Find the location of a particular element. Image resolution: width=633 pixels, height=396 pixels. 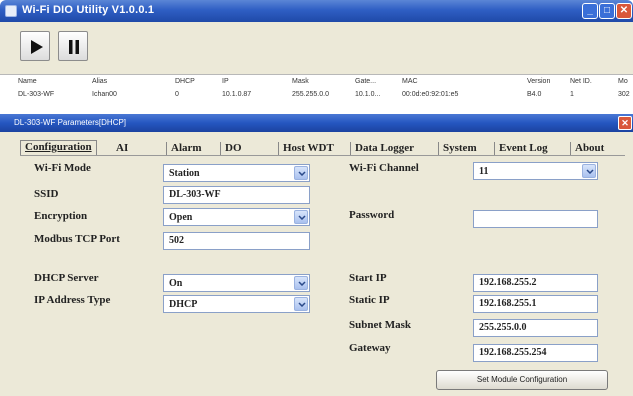

cell-name: DL-303-WF is located at coordinates (36, 94).